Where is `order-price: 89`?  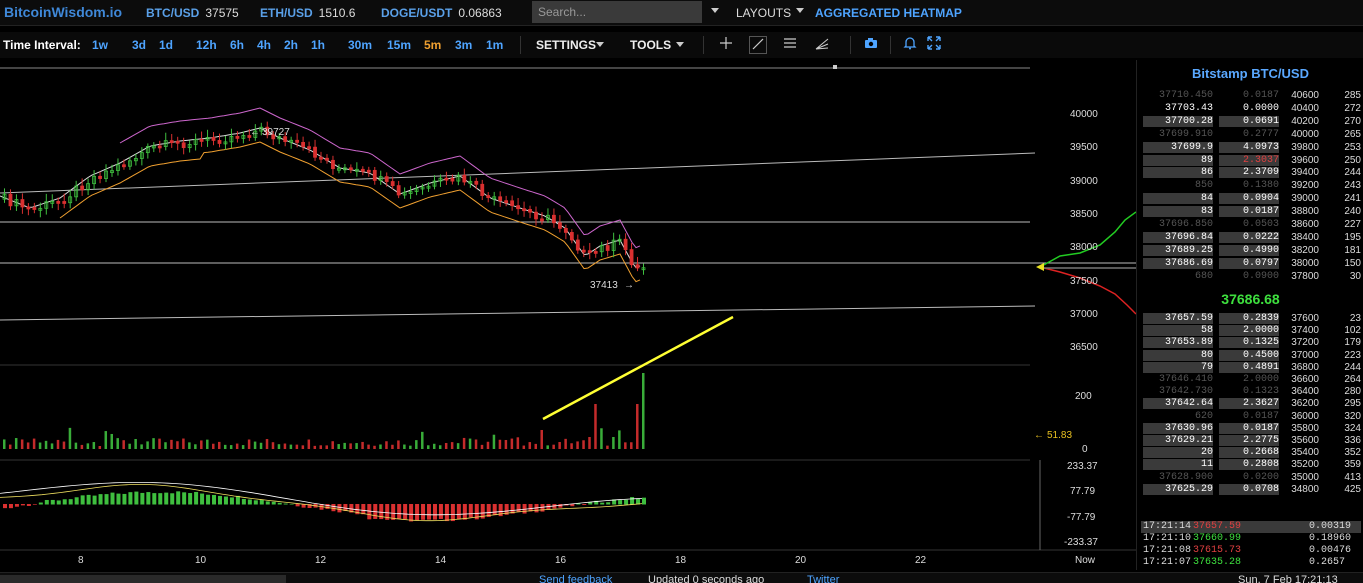 order-price: 89 is located at coordinates (1178, 160).